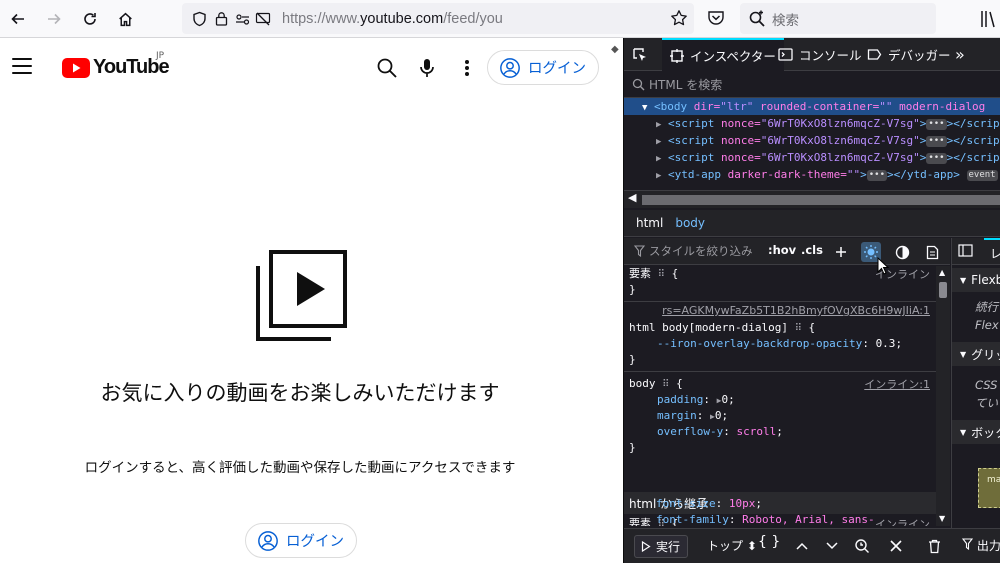 The width and height of the screenshot is (1000, 563). What do you see at coordinates (934, 546) in the screenshot?
I see `trash-icon` at bounding box center [934, 546].